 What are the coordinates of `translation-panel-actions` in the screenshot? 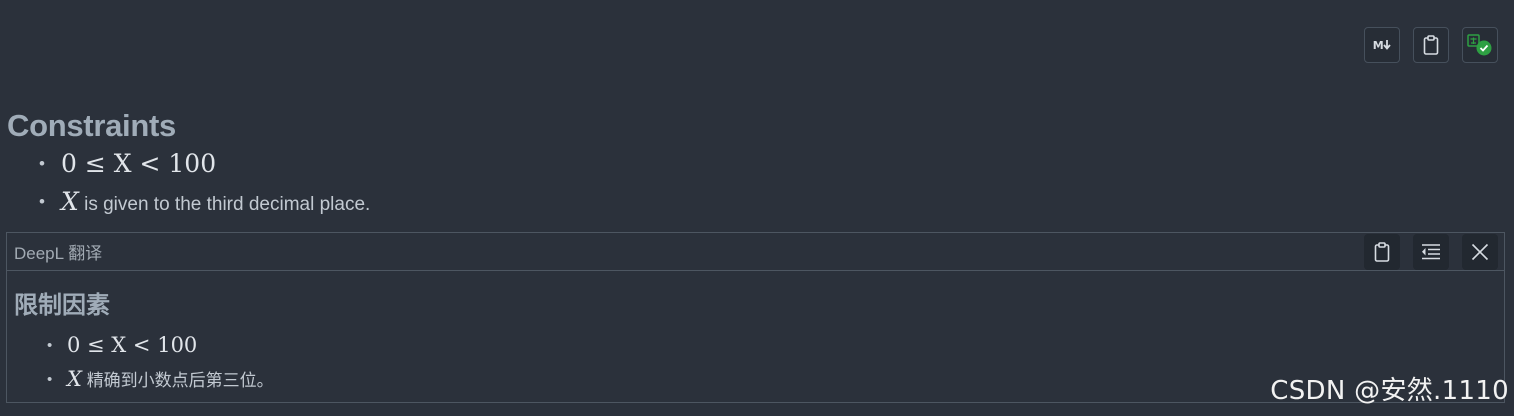 It's located at (1431, 251).